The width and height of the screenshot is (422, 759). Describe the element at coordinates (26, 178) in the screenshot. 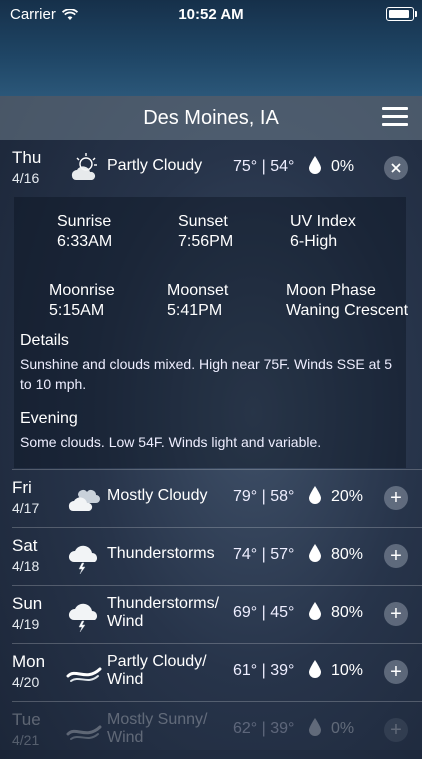

I see `date-label: 4/16` at that location.